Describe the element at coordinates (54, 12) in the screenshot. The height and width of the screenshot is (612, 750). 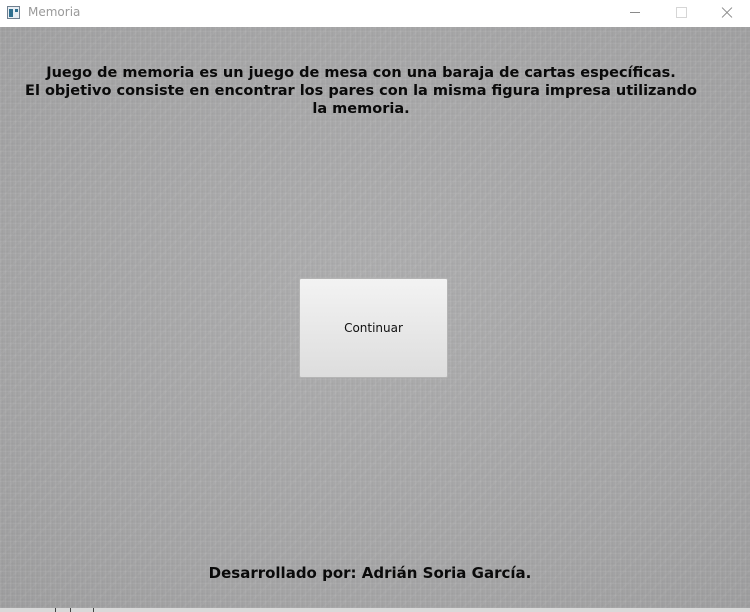
I see `window-title: Memoria` at that location.